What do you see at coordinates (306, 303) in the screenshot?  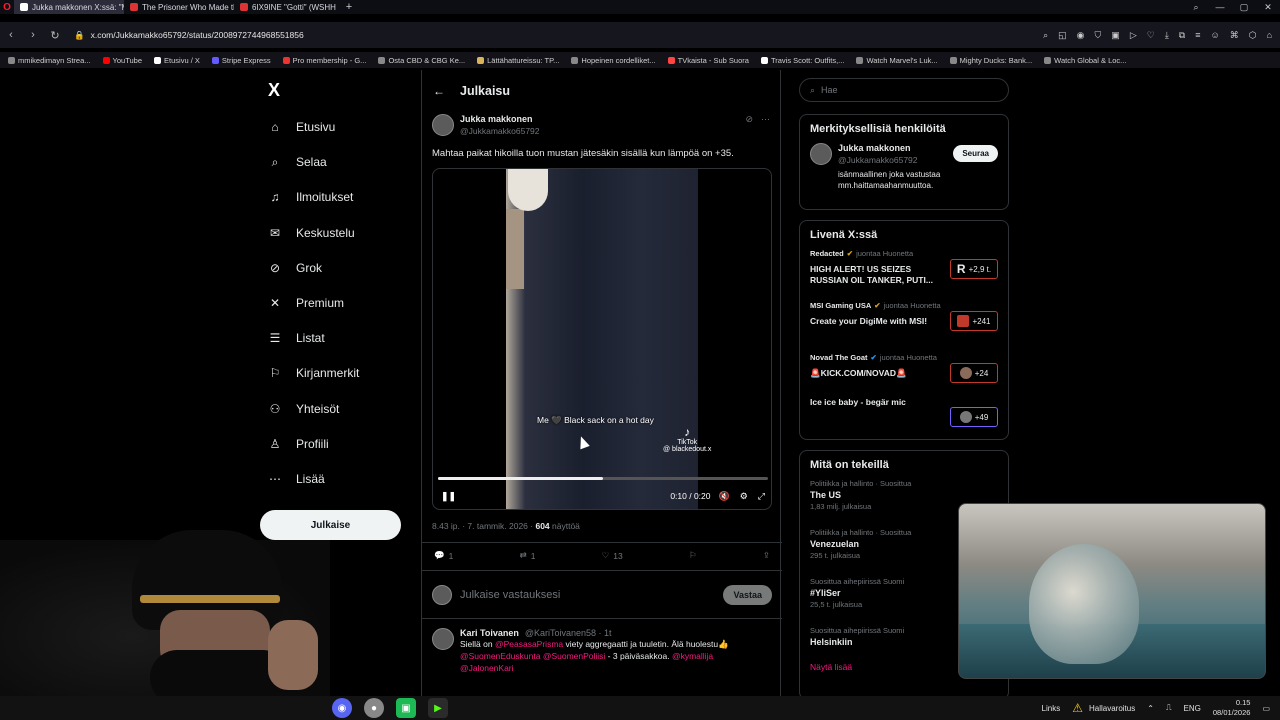 I see `nav-item-premium: ✕ Premium` at bounding box center [306, 303].